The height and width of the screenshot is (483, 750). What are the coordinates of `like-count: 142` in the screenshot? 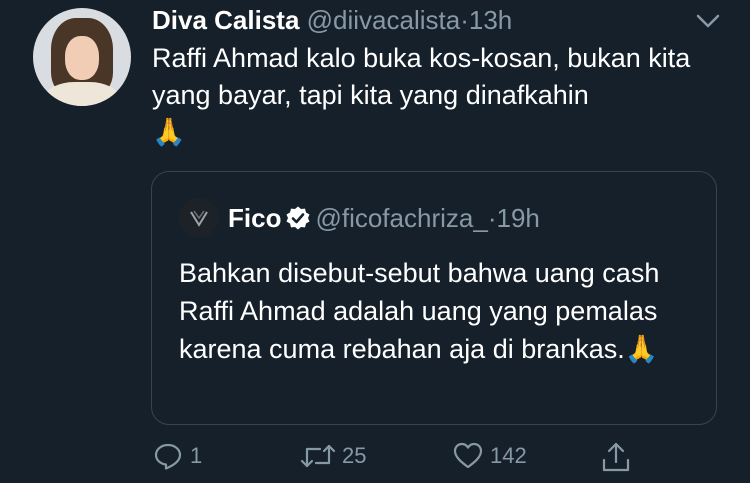 It's located at (508, 455).